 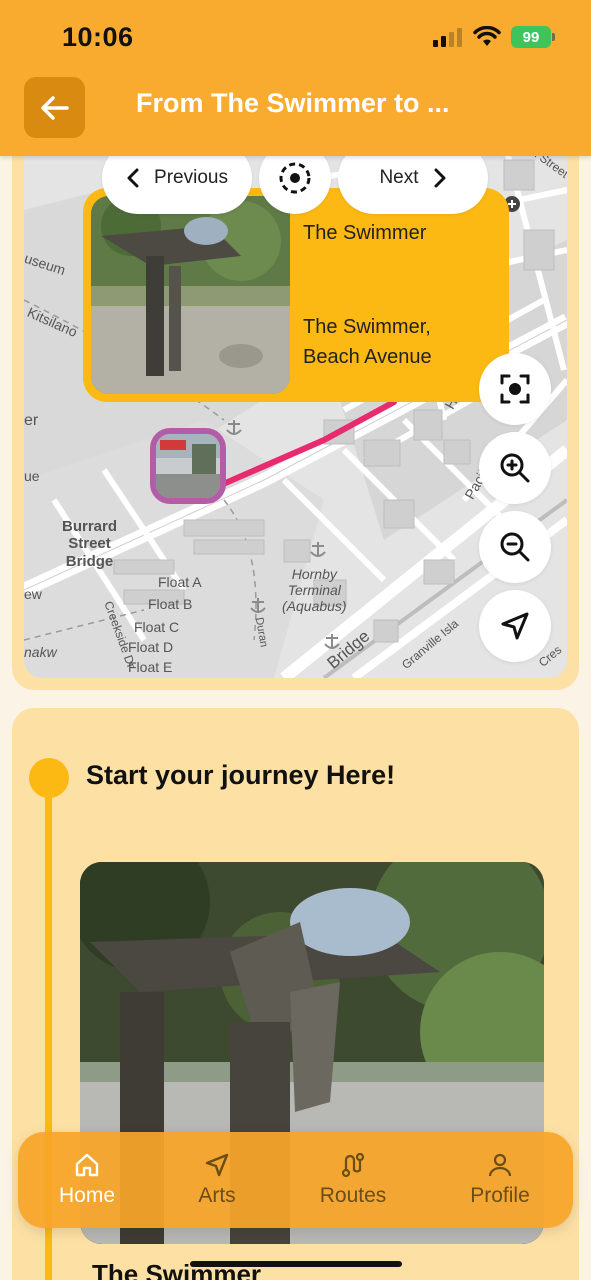 What do you see at coordinates (40, 652) in the screenshot?
I see `map-label-nakw: nakw` at bounding box center [40, 652].